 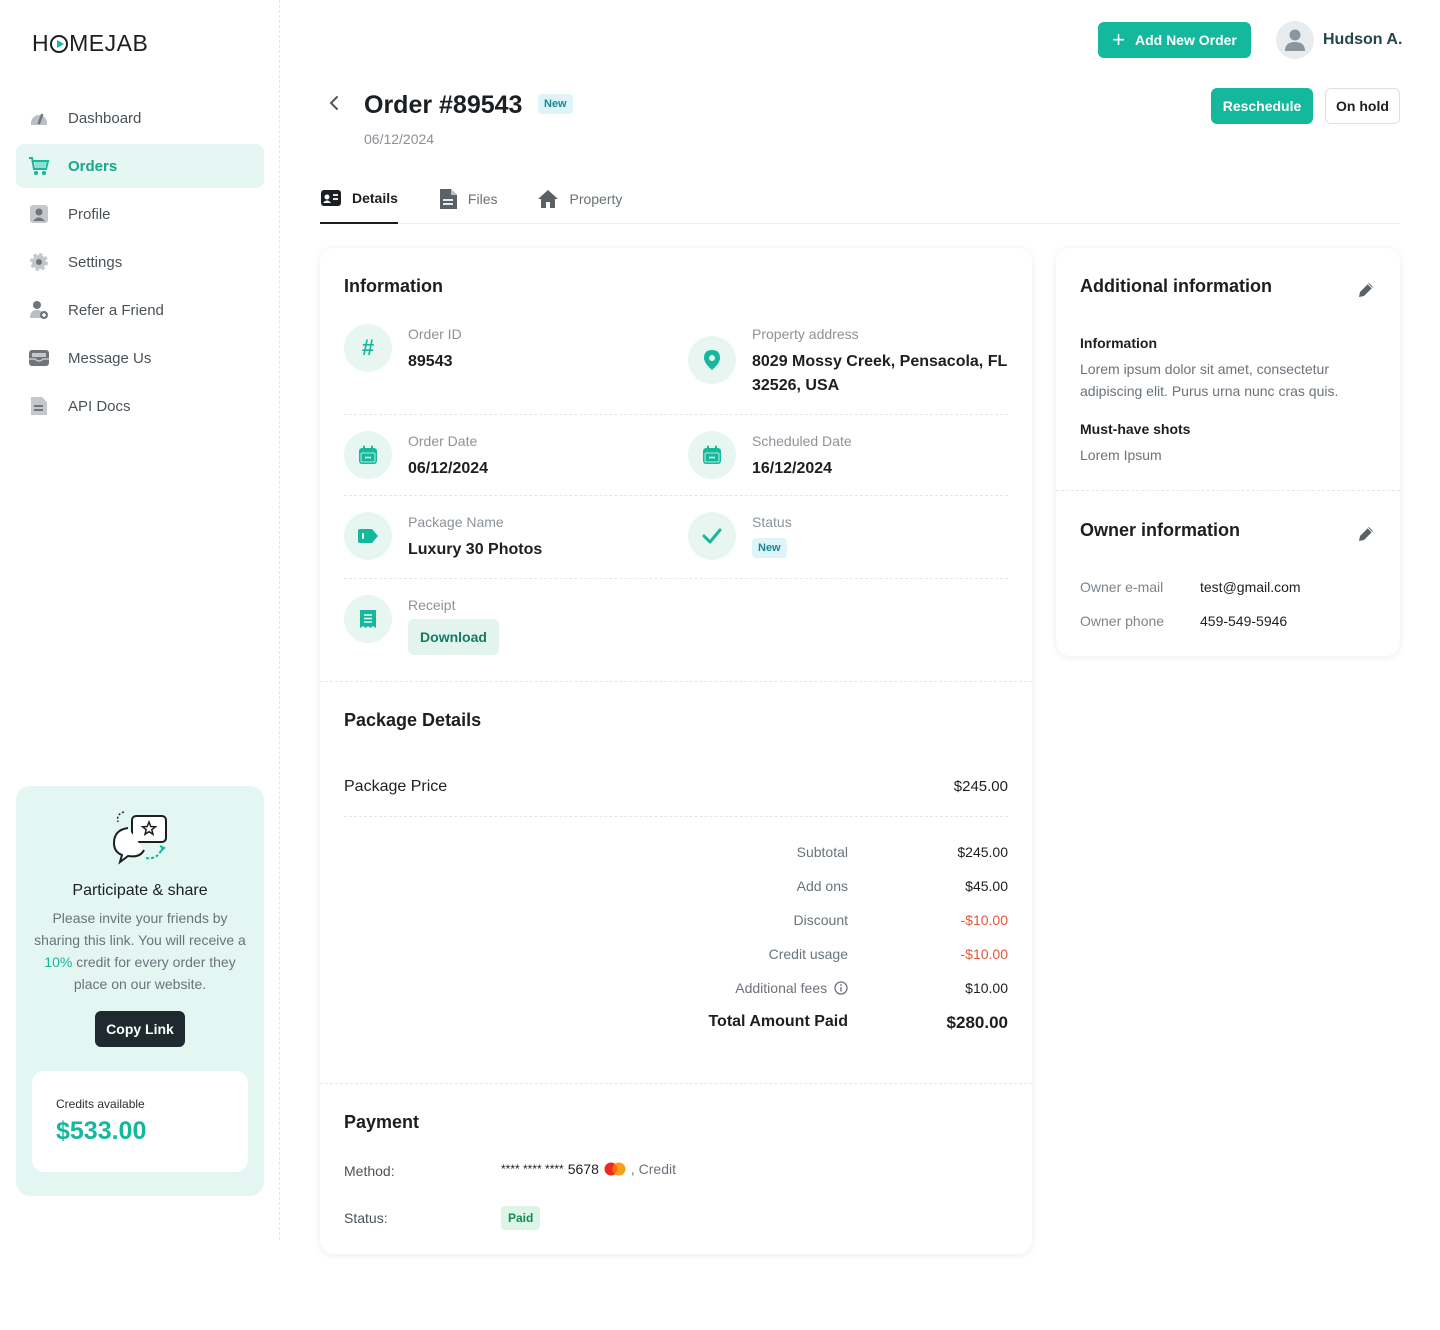 I want to click on on-hold-button: On hold, so click(x=1362, y=106).